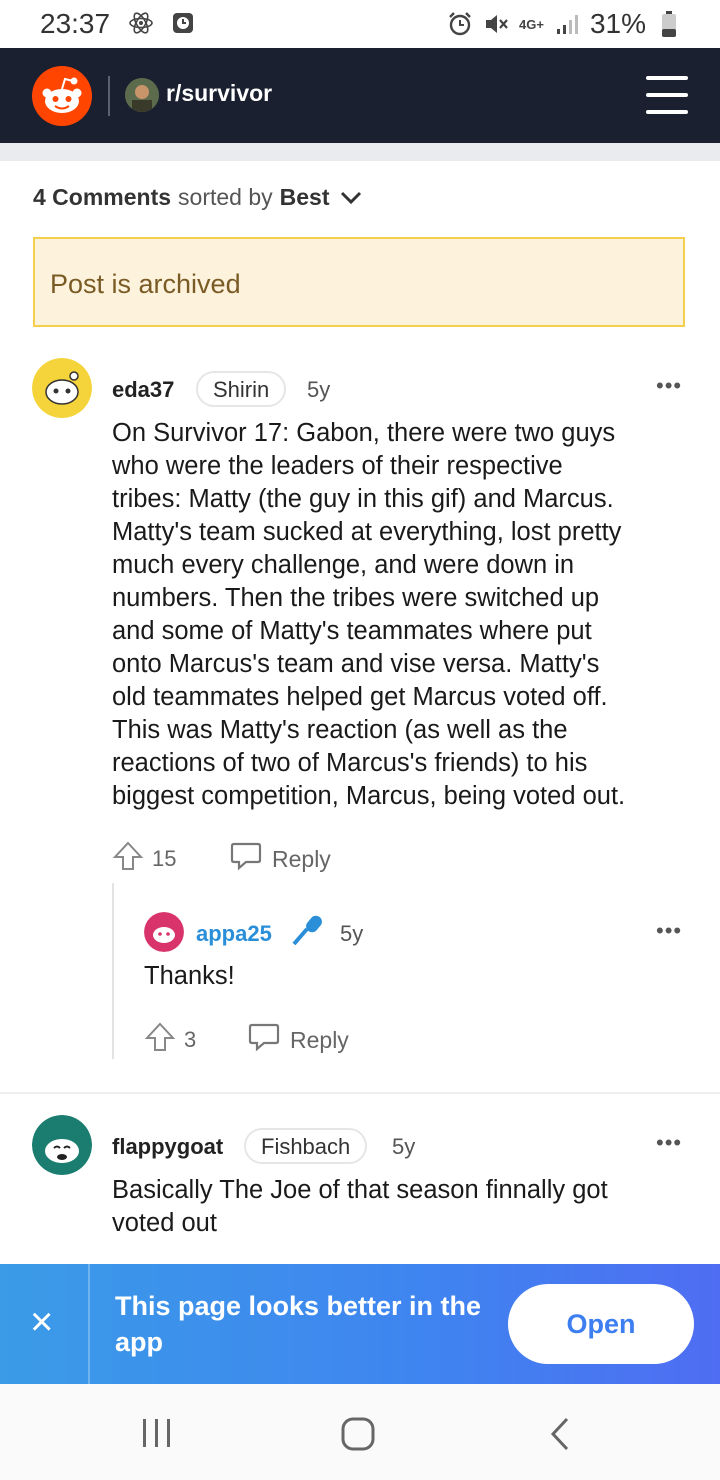  Describe the element at coordinates (531, 24) in the screenshot. I see `network-type: 4G+` at that location.